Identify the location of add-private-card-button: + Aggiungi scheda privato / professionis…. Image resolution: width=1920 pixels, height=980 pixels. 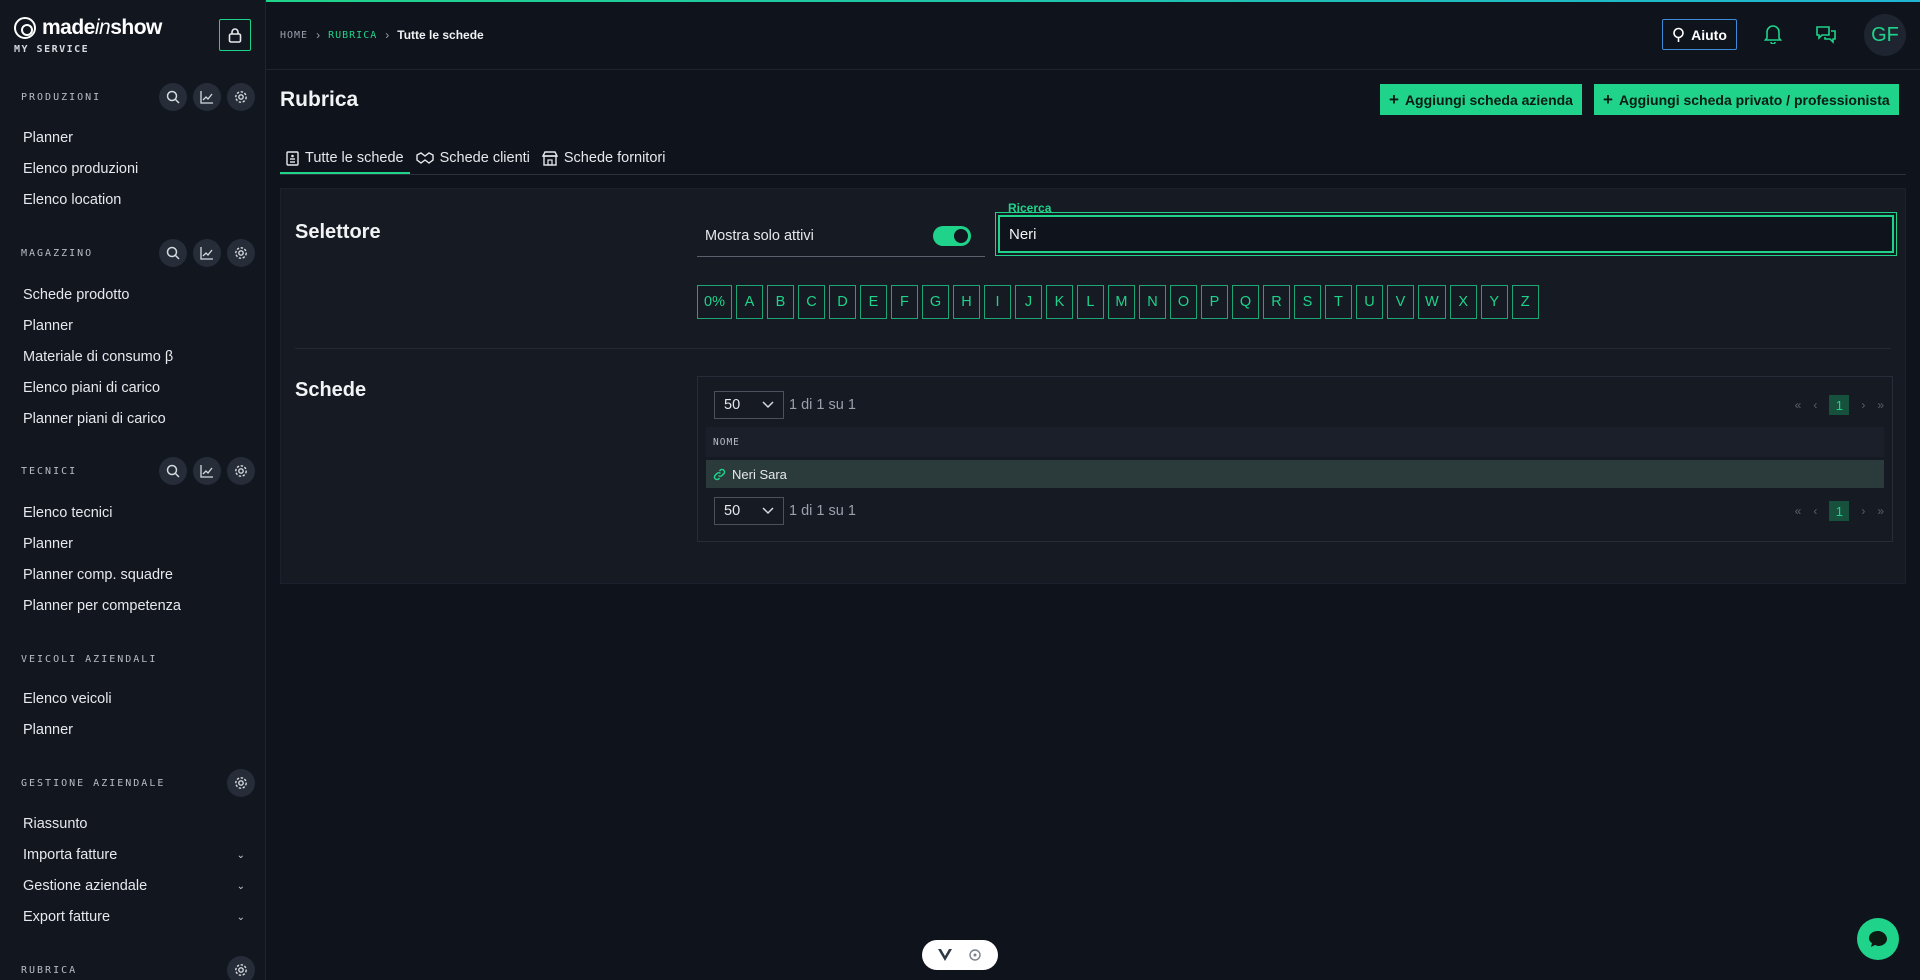
(1746, 99).